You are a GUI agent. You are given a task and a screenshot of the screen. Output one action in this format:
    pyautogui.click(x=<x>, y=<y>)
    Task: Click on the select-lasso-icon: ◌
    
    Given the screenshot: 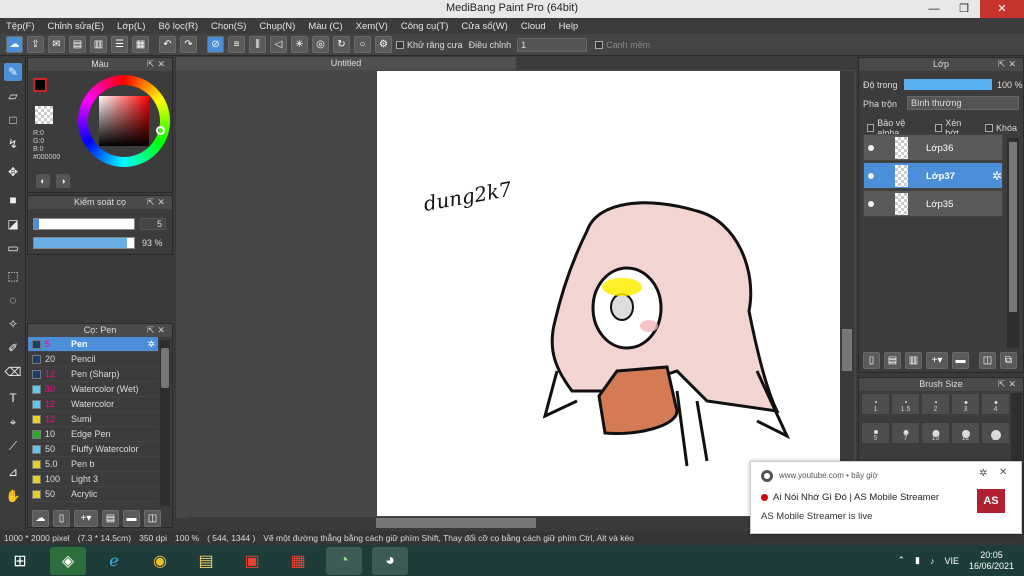 What is the action you would take?
    pyautogui.click(x=13, y=300)
    